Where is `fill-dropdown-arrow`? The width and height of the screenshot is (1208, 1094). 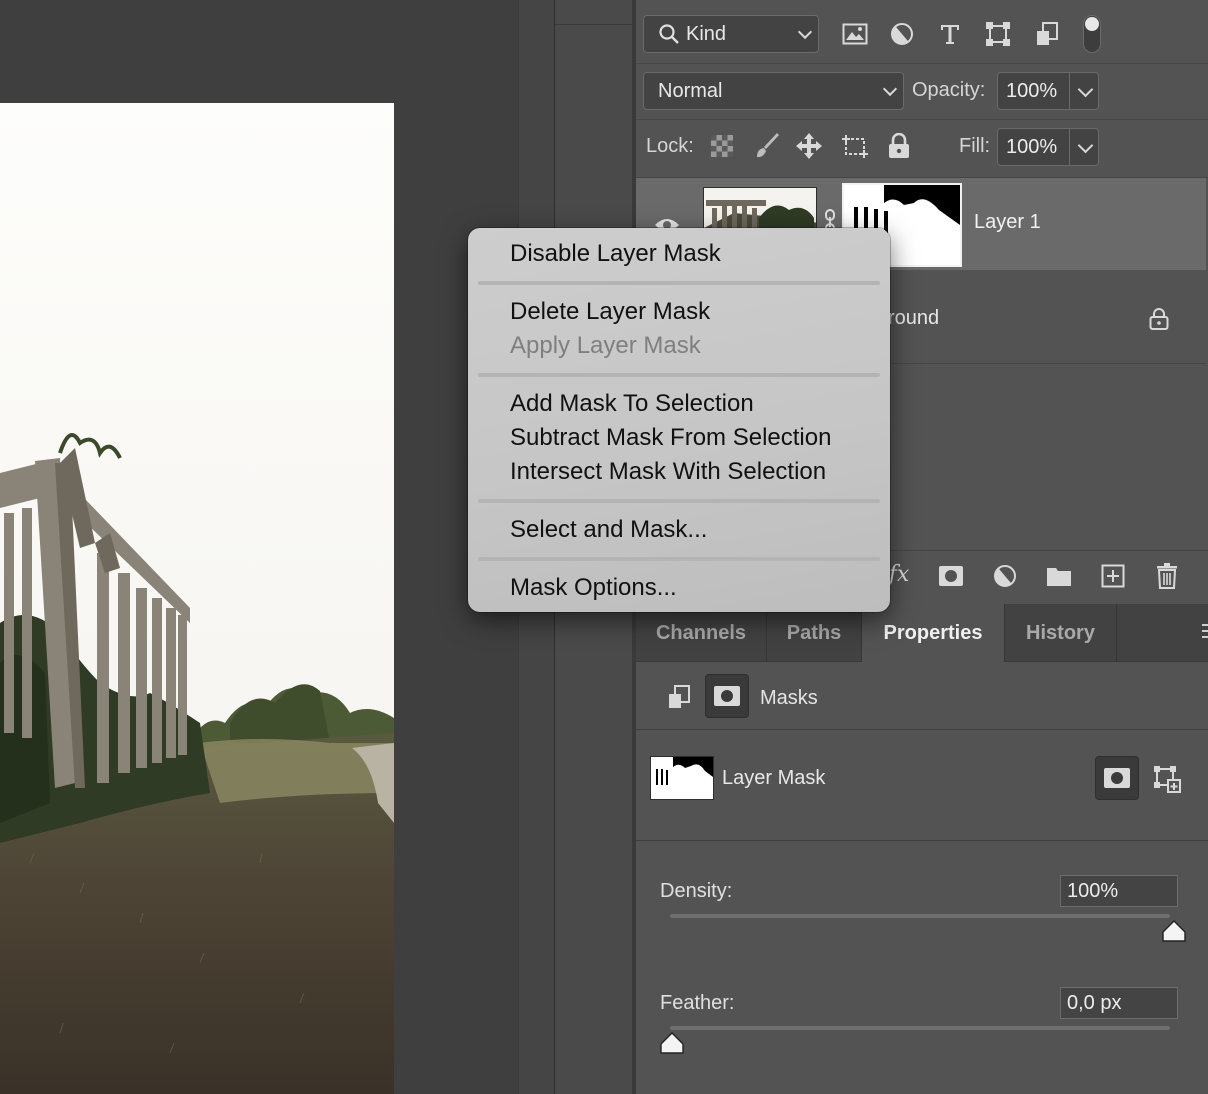 fill-dropdown-arrow is located at coordinates (1084, 147).